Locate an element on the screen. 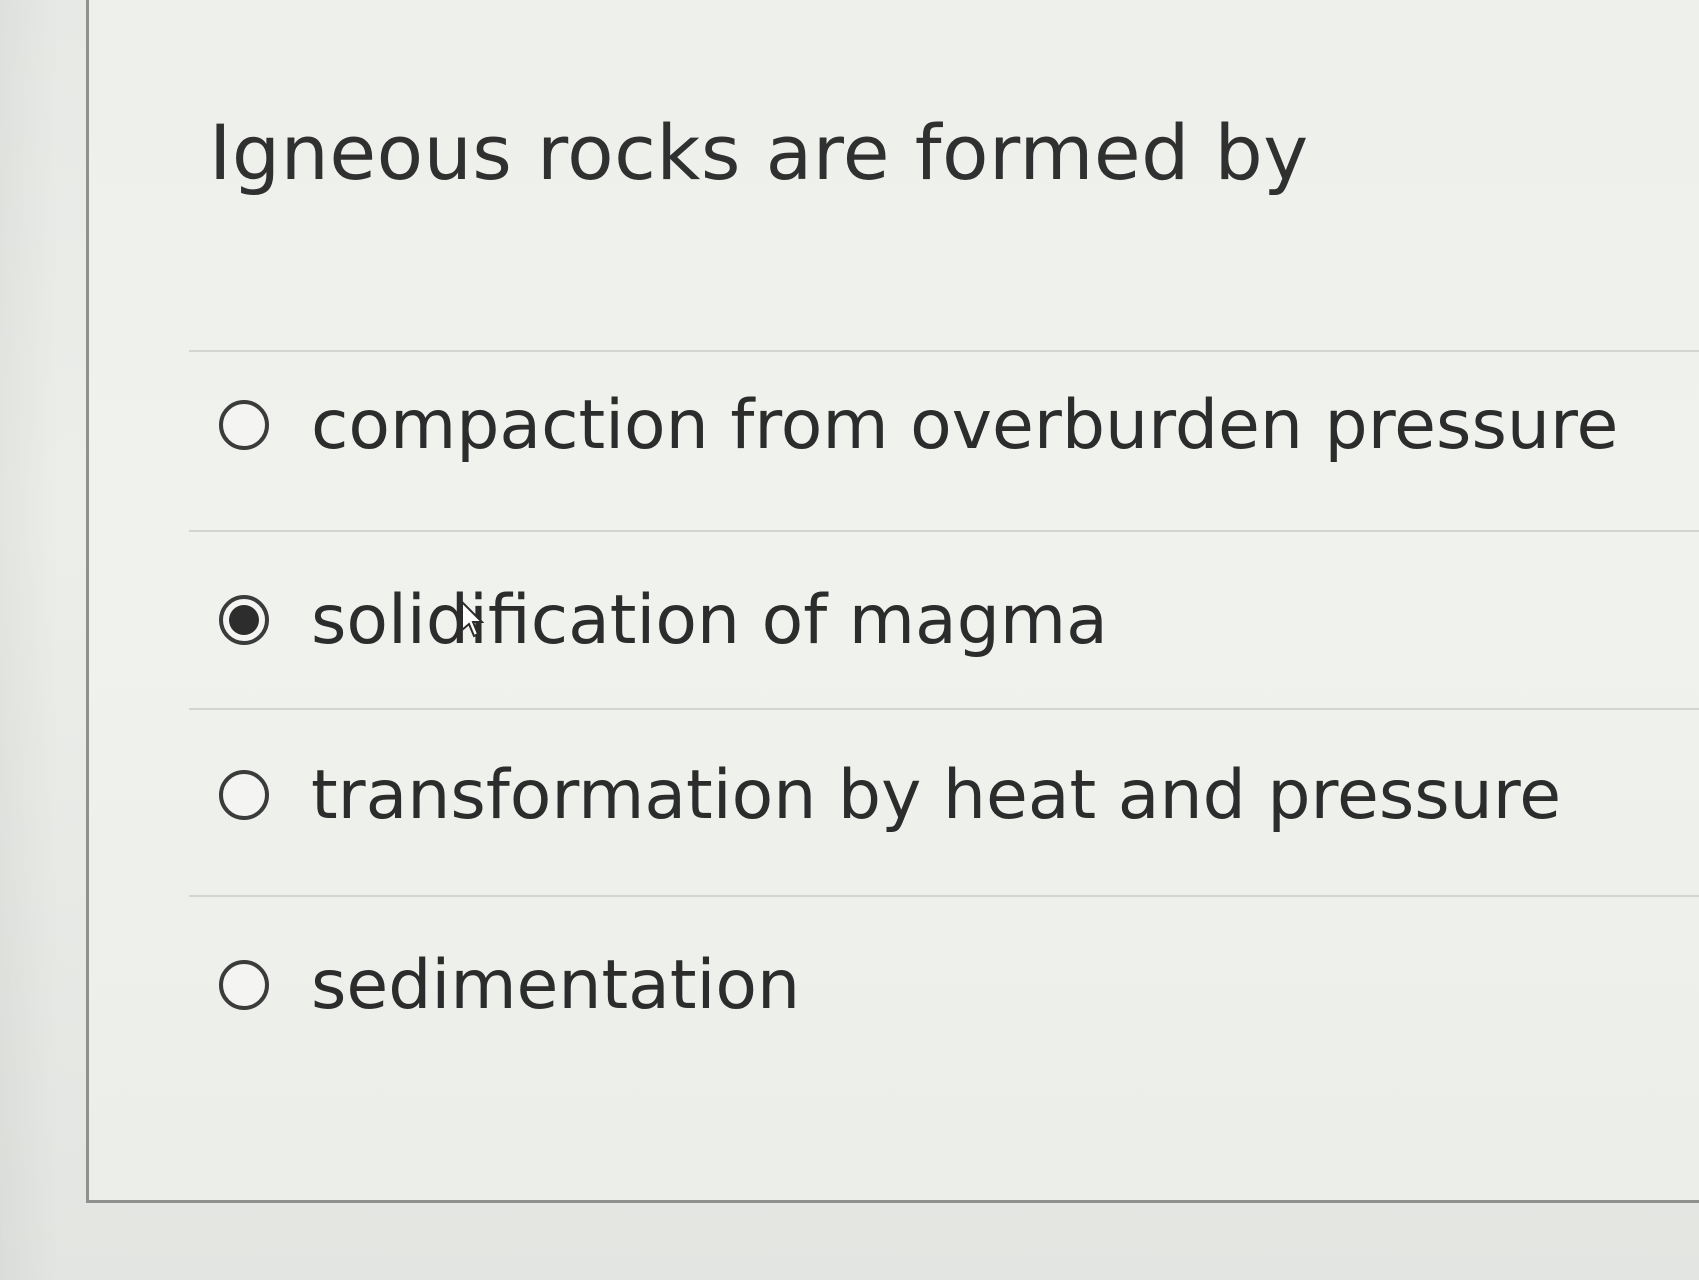  answer-option-1: compaction from overburden pressure is located at coordinates (918, 425).